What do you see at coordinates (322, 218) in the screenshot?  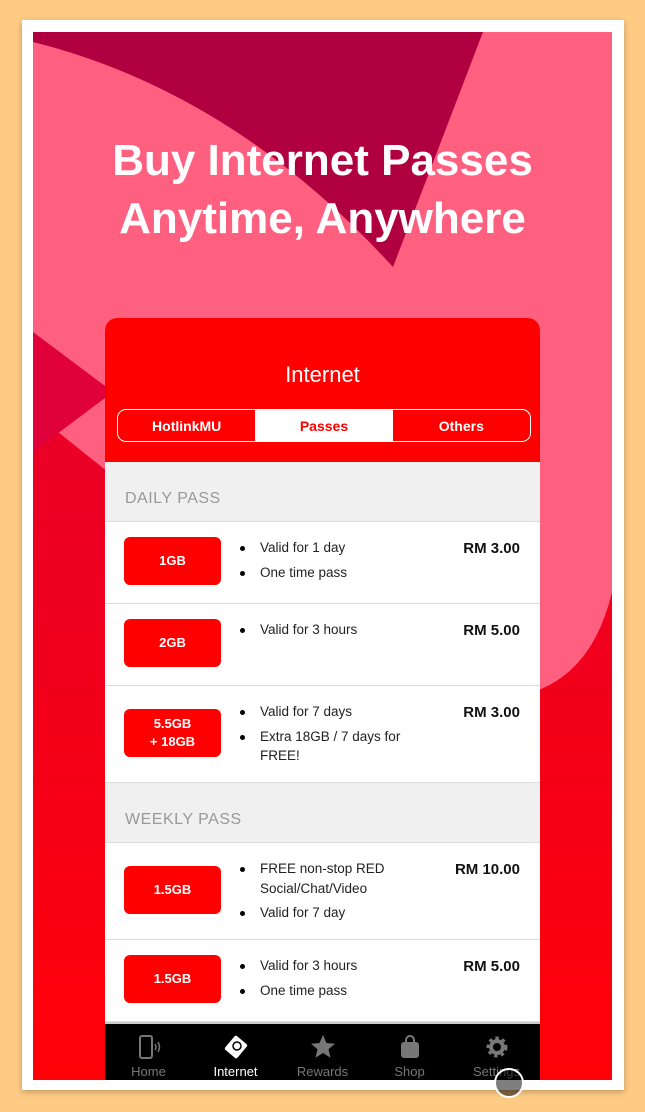 I see `hero-line-2: Anytime, Anywhere` at bounding box center [322, 218].